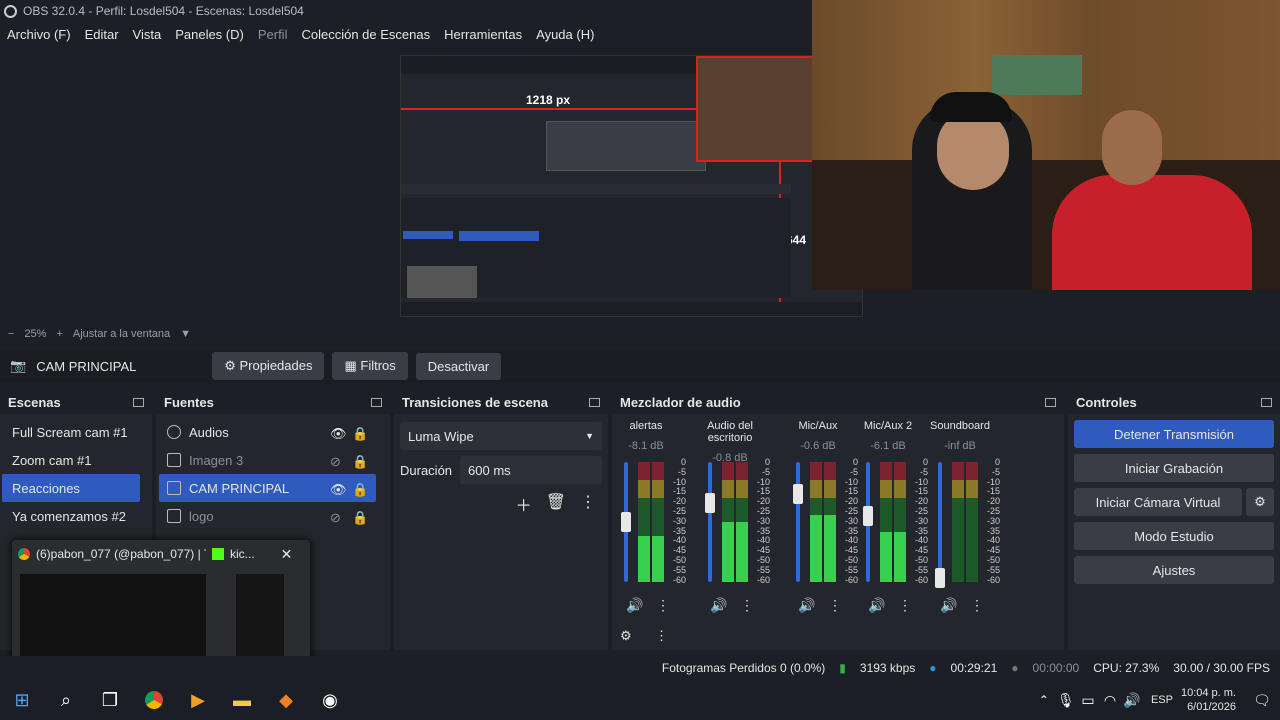 The image size is (1280, 720). I want to click on menu-perfil: Perfil, so click(273, 34).